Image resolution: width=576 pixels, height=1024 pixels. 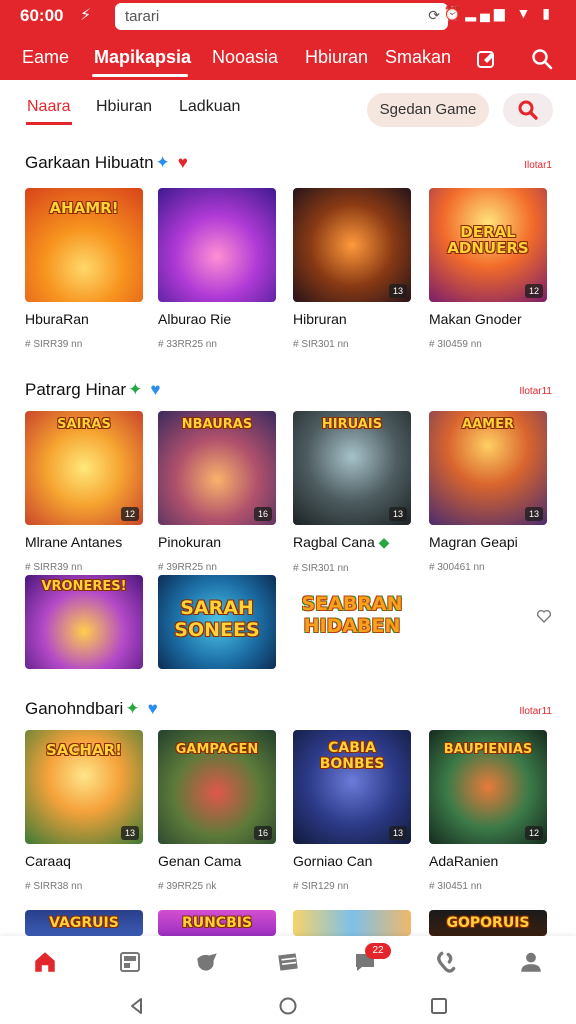 What do you see at coordinates (137, 1006) in the screenshot?
I see `back-icon` at bounding box center [137, 1006].